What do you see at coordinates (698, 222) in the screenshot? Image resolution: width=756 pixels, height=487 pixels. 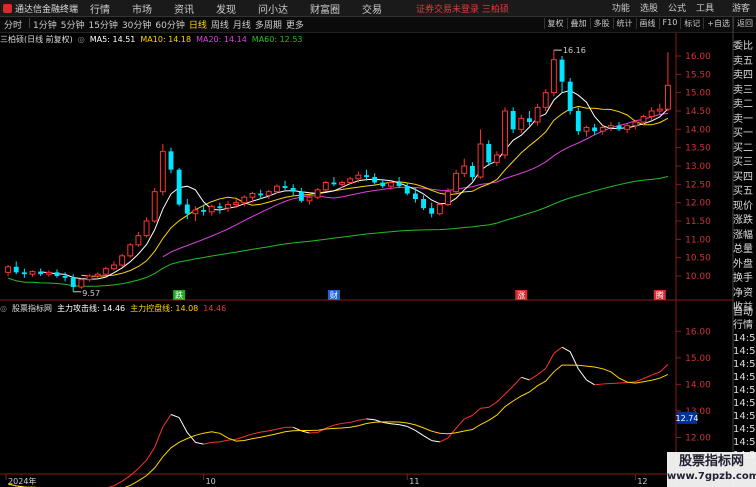 I see `axis-label: 11.50` at bounding box center [698, 222].